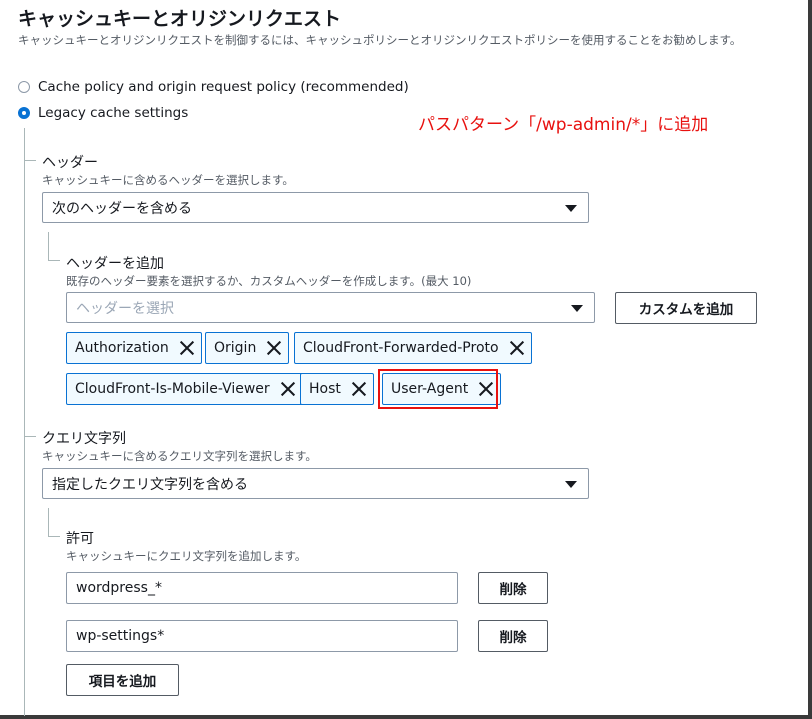 The height and width of the screenshot is (719, 812). What do you see at coordinates (125, 308) in the screenshot?
I see `header-select-placeholder: ヘッダーを選択` at bounding box center [125, 308].